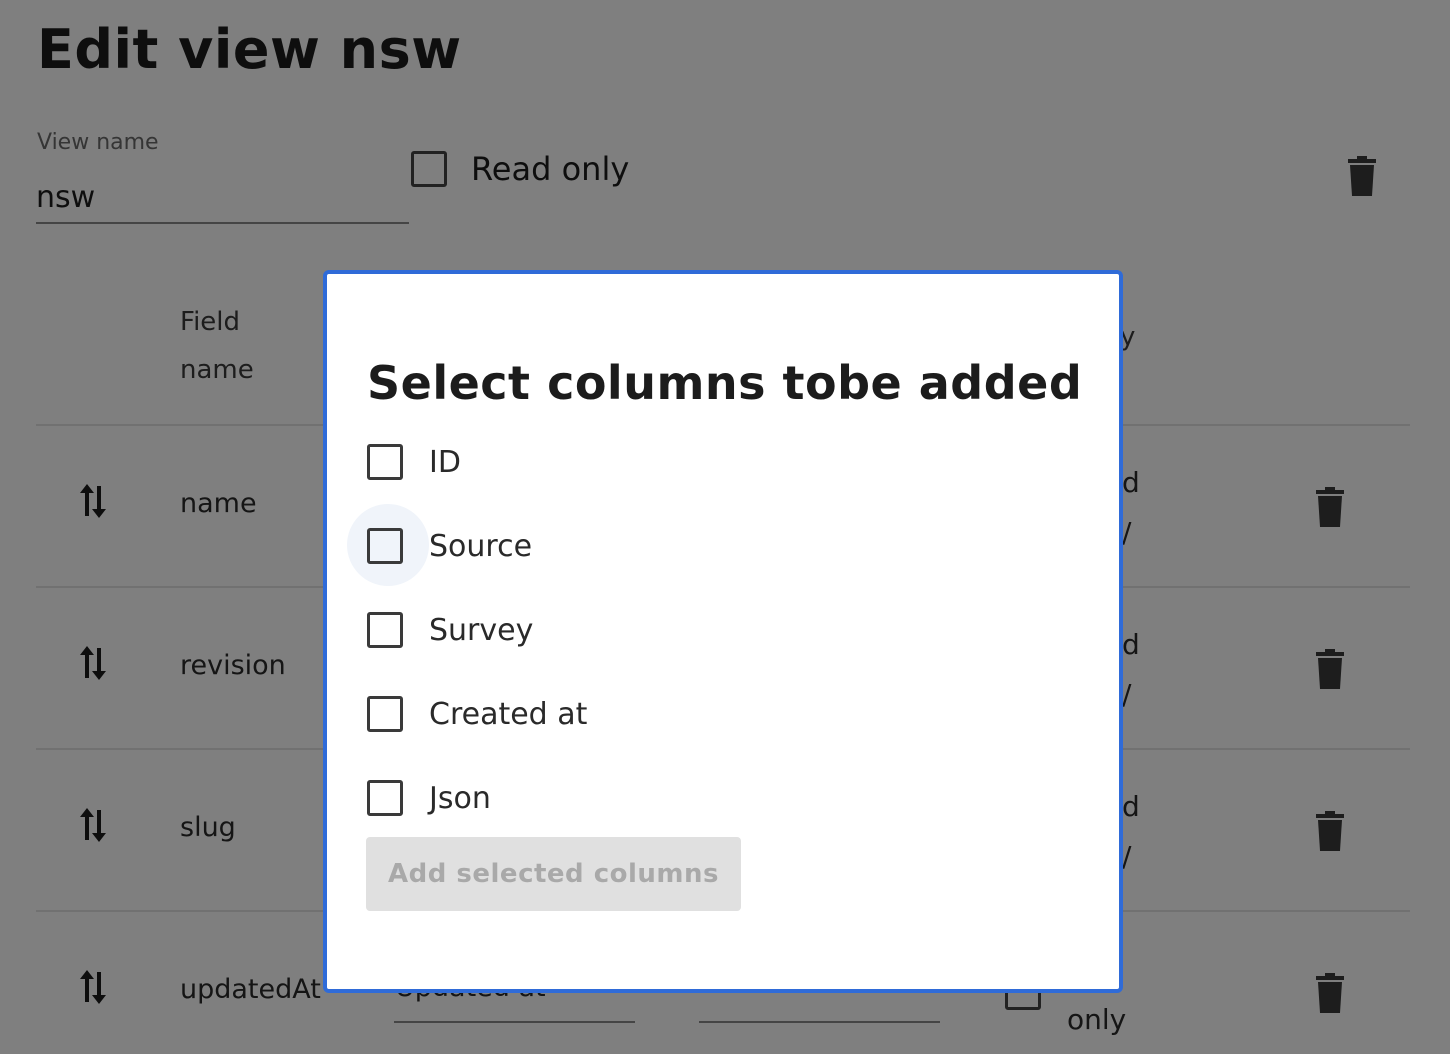 This screenshot has width=1450, height=1054. I want to click on add-selected-columns-button: Add selected columns, so click(553, 874).